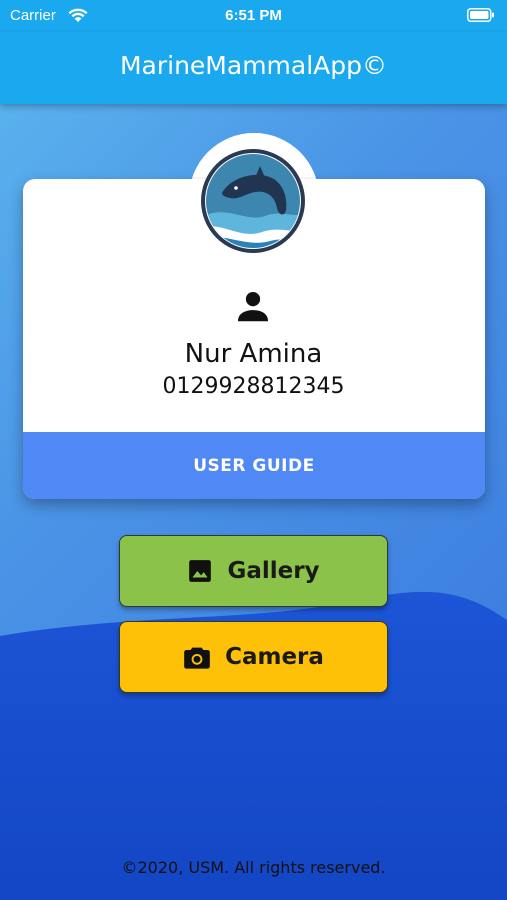 Image resolution: width=507 pixels, height=900 pixels. I want to click on status-time: 6:51 PM, so click(253, 15).